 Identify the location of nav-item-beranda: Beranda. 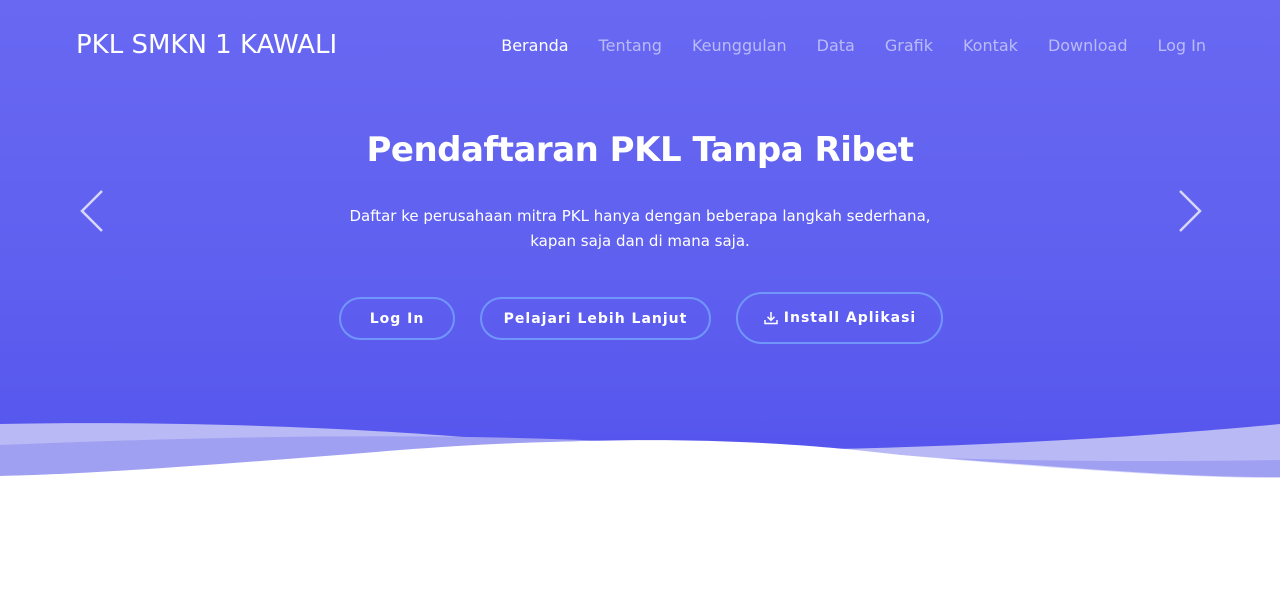
(534, 45).